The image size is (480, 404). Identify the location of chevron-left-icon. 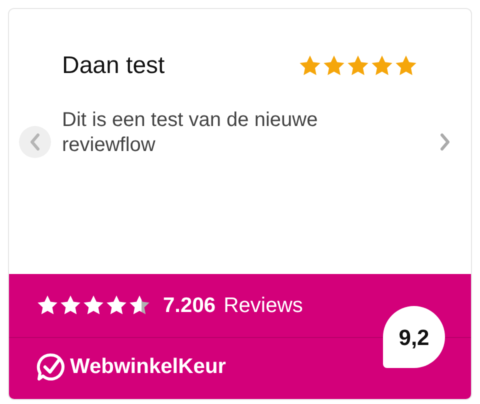
(35, 142).